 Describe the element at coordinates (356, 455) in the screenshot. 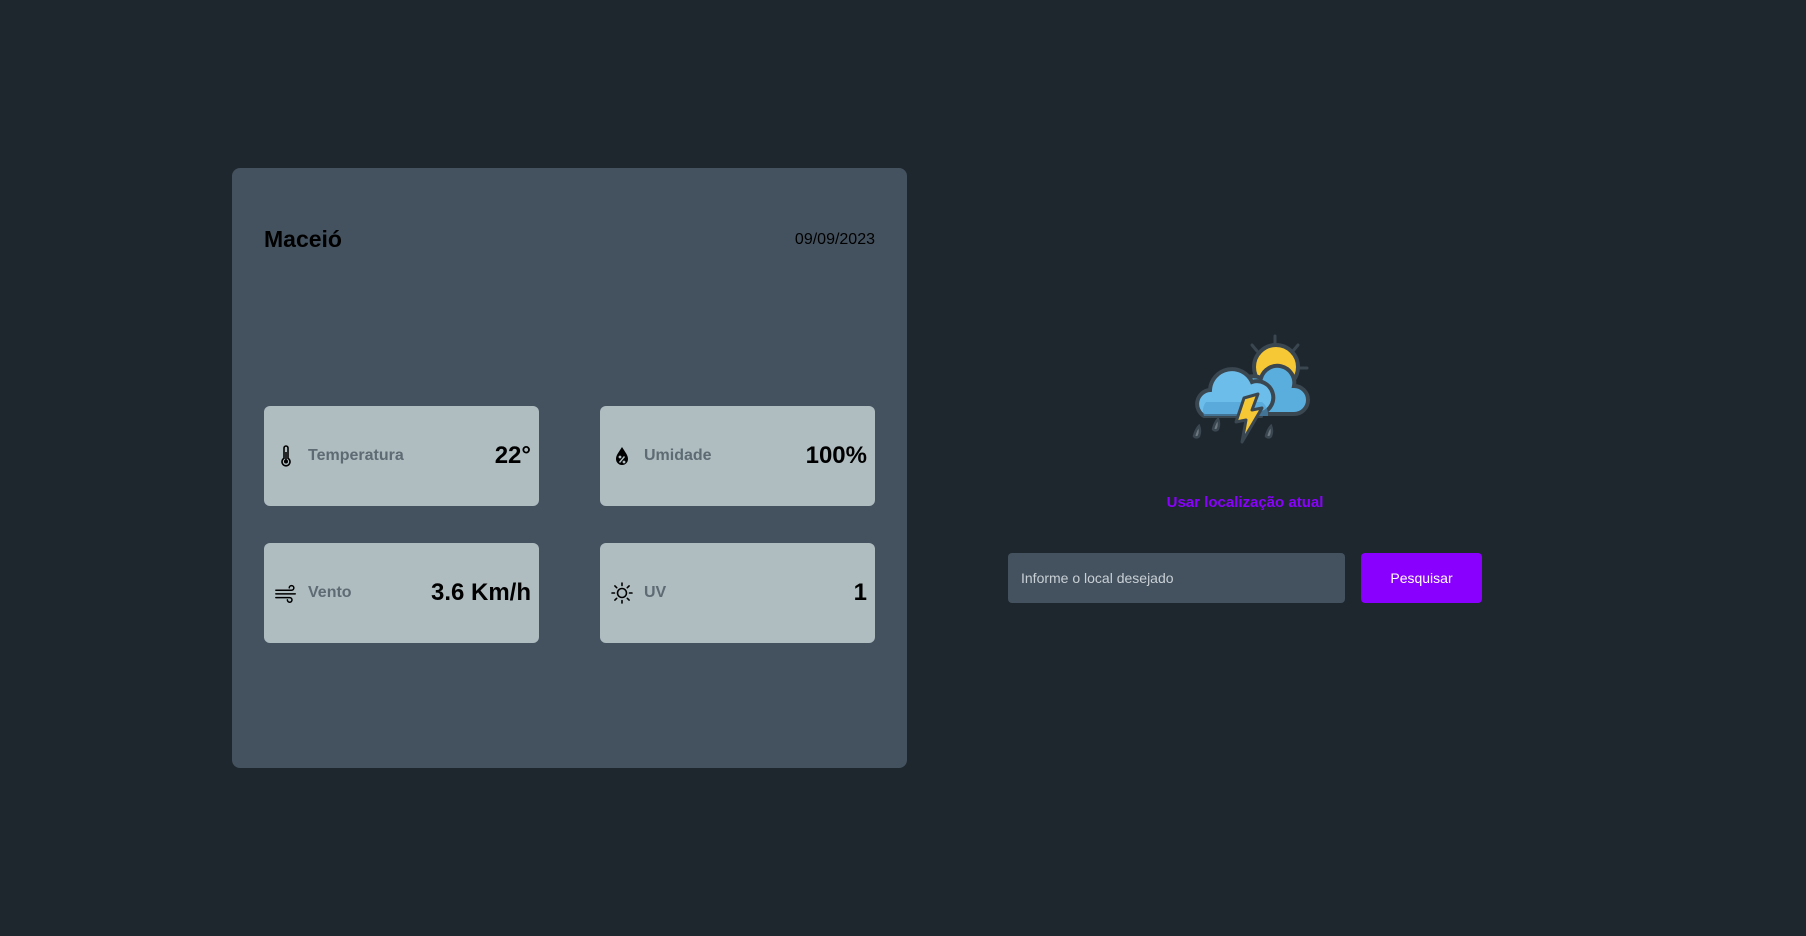

I see `temperature-label: Temperatura` at that location.